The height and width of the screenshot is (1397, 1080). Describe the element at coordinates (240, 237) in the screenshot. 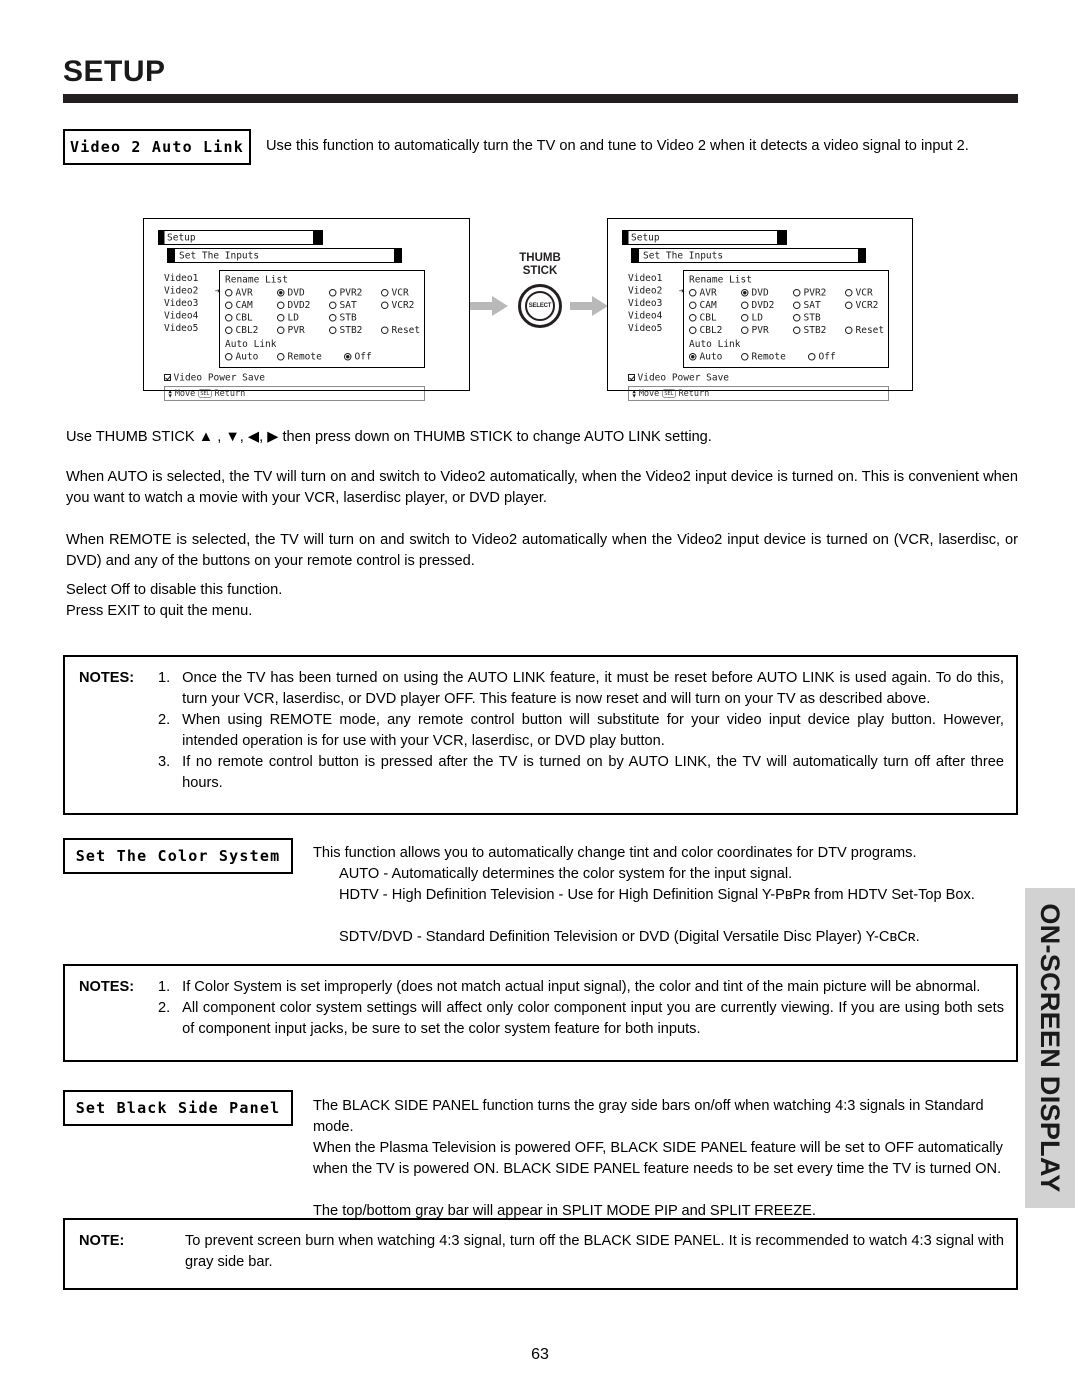

I see `osd-left-title: Setup` at that location.